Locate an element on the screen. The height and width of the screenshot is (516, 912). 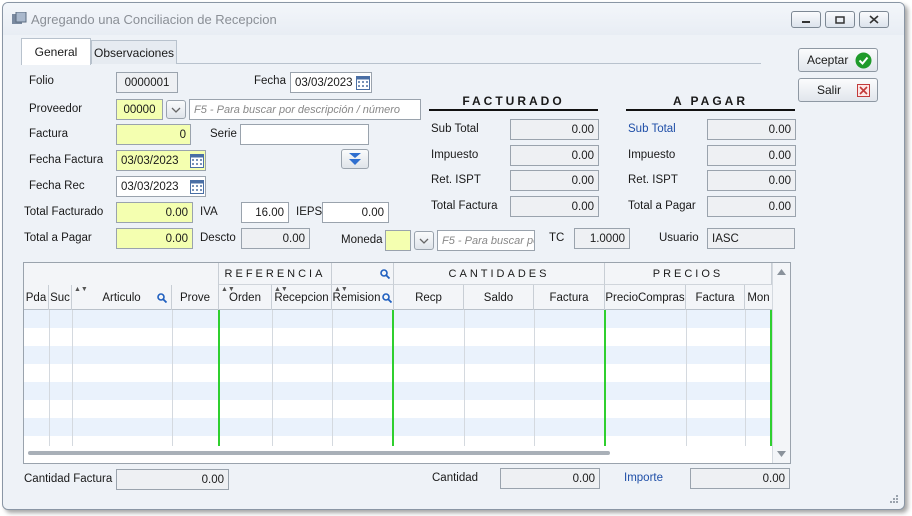
col-suc: Suc is located at coordinates (60, 297).